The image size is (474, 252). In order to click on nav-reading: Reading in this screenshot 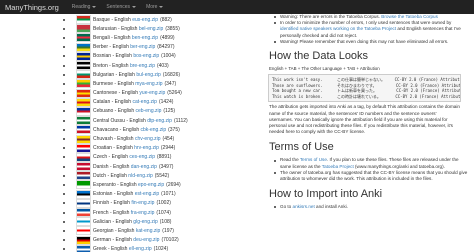, I will do `click(84, 7)`.